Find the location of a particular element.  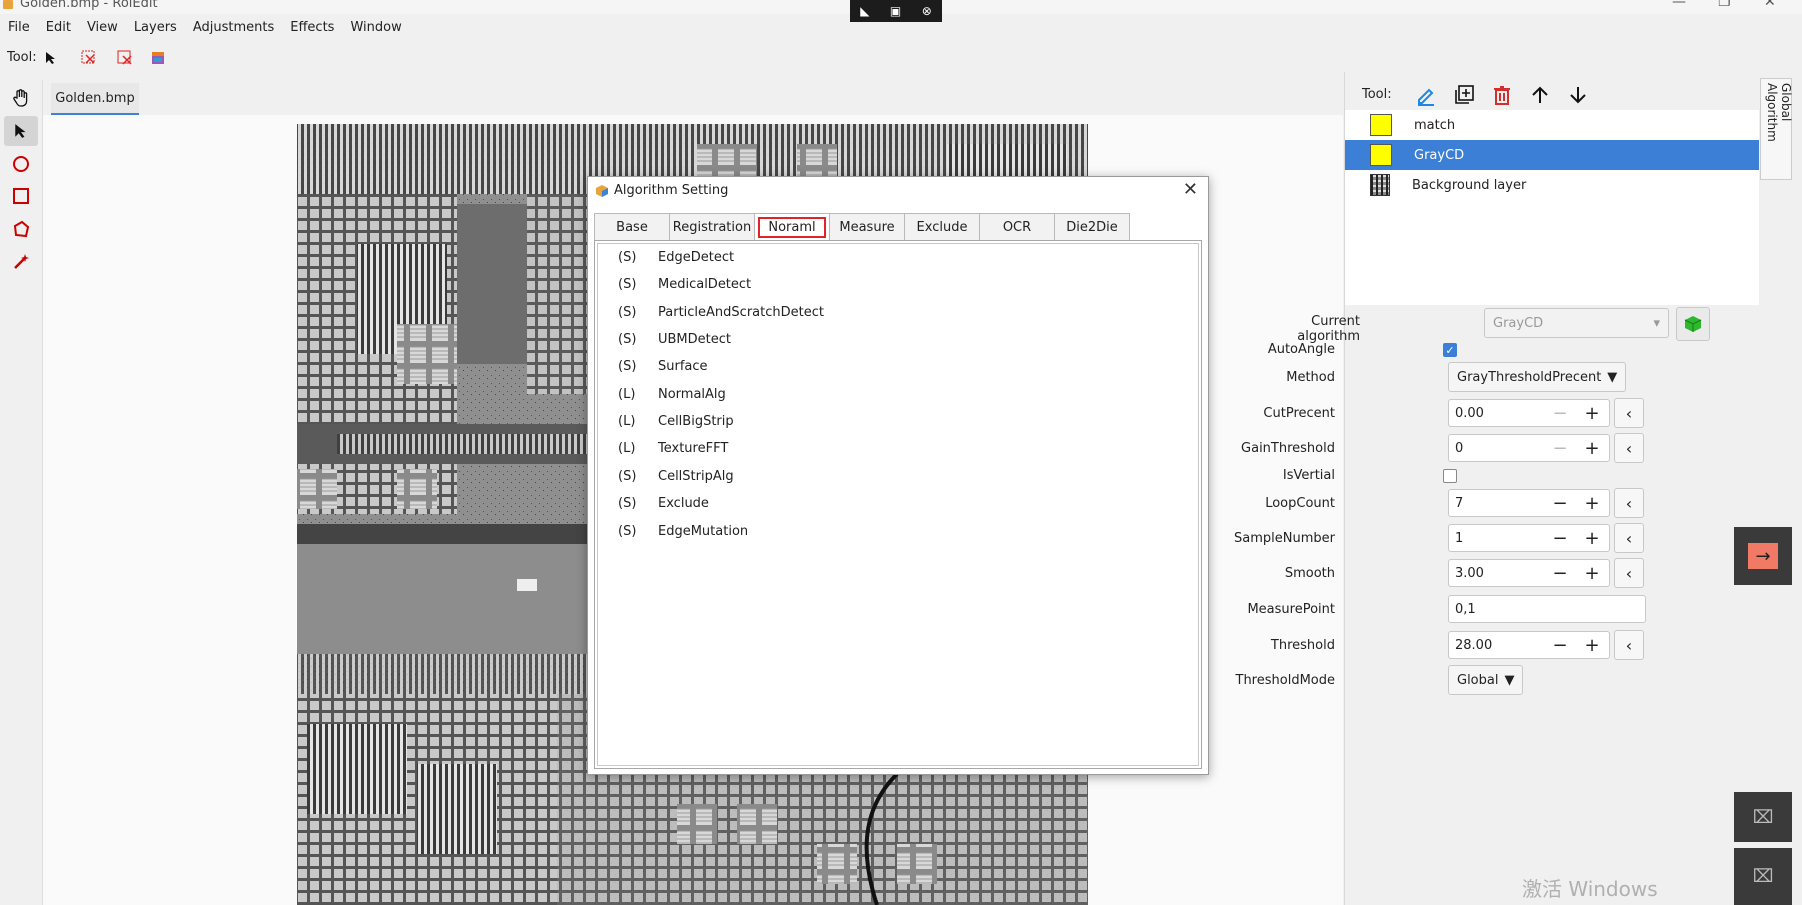

menu-adjustments: Adjustments is located at coordinates (233, 28).